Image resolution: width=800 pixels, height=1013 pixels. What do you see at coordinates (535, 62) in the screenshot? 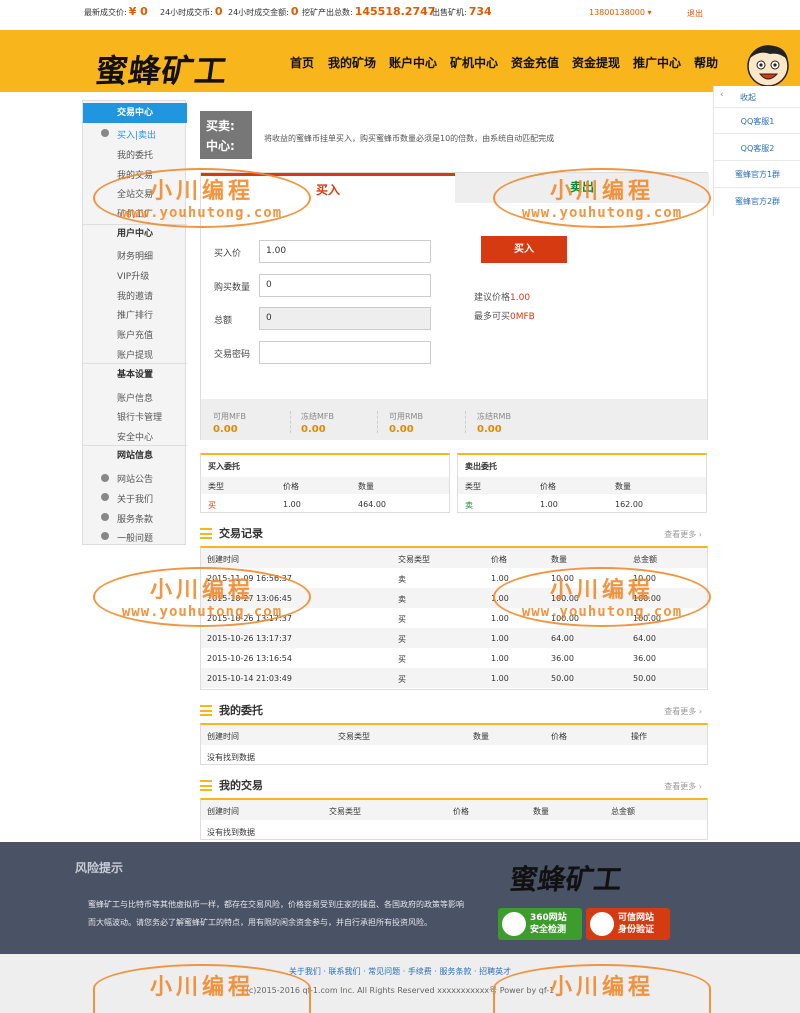
I see `nav-deposit: 资金充值` at bounding box center [535, 62].